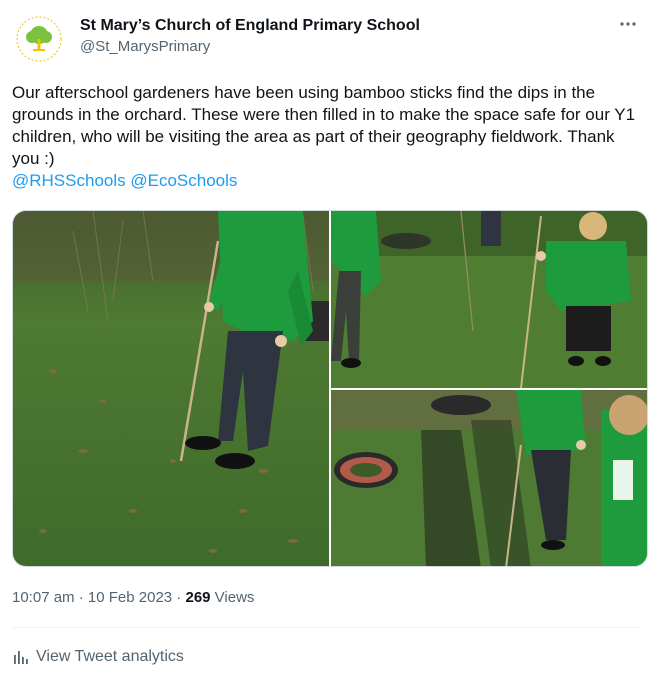 The image size is (652, 676). I want to click on more-horizontal-icon, so click(628, 24).